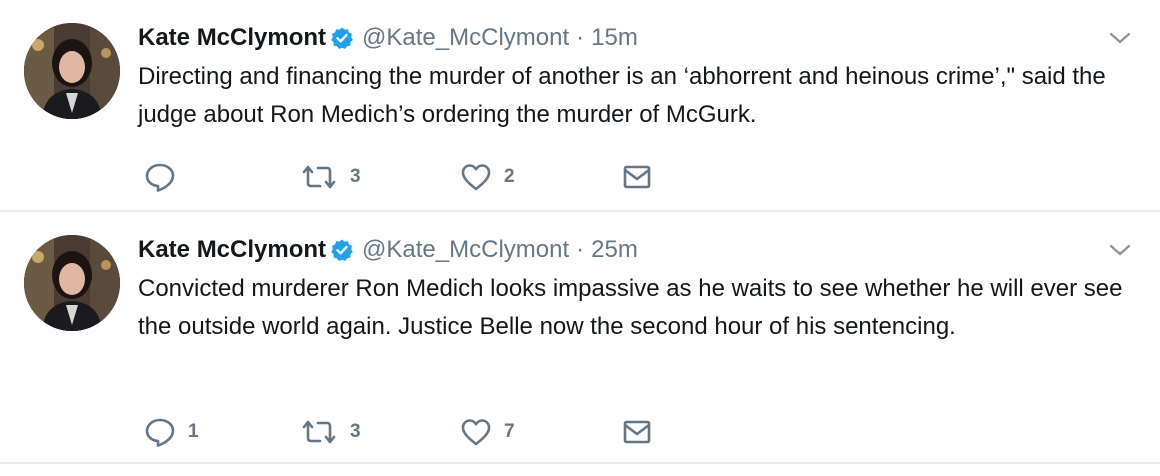 This screenshot has height=476, width=1160. What do you see at coordinates (509, 431) in the screenshot?
I see `like-count: 7` at bounding box center [509, 431].